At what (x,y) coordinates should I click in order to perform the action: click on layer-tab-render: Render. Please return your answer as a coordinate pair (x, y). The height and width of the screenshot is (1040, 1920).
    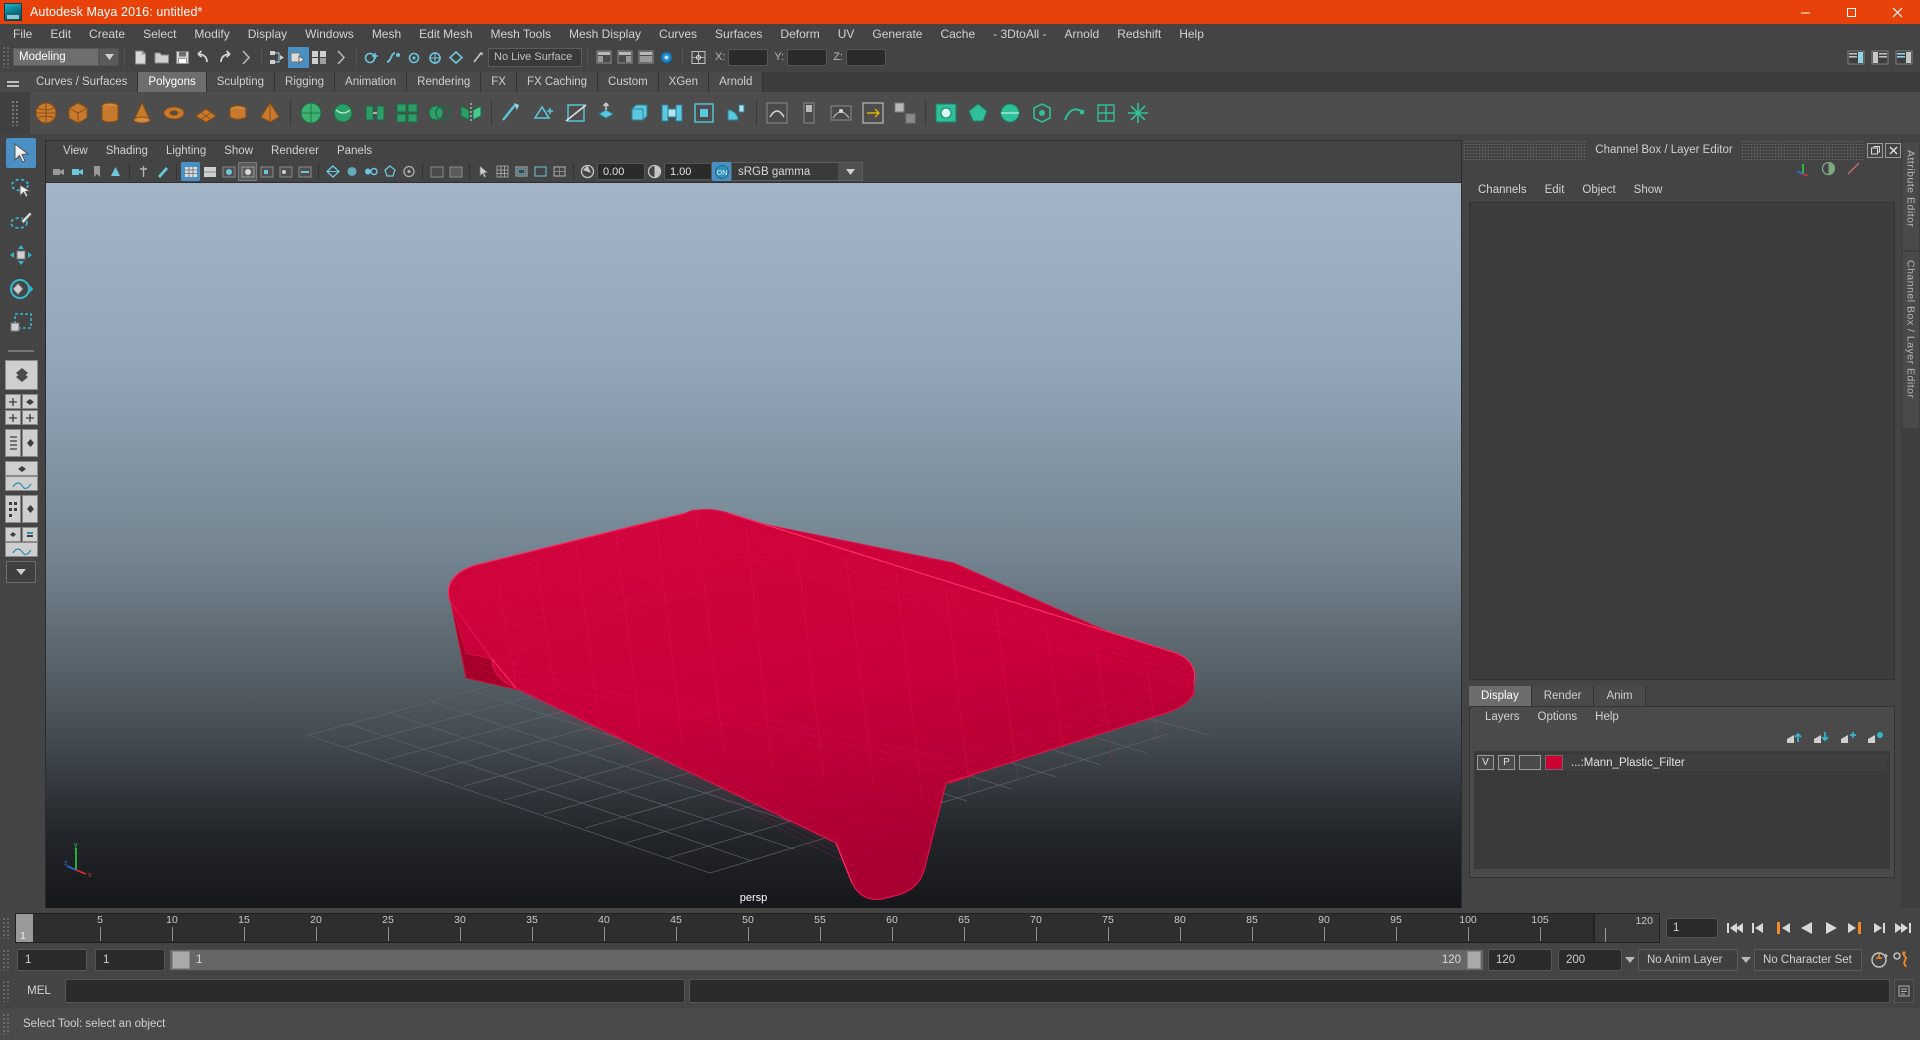
    Looking at the image, I should click on (1563, 696).